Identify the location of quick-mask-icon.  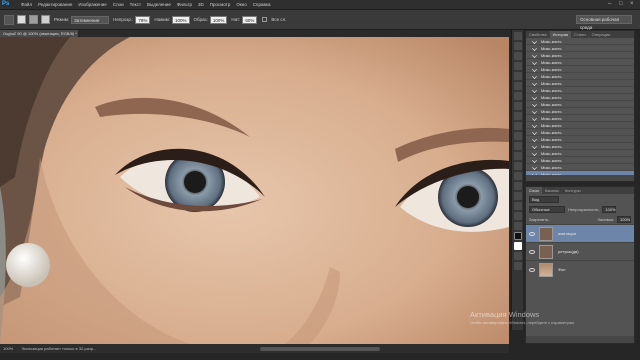
(517, 256).